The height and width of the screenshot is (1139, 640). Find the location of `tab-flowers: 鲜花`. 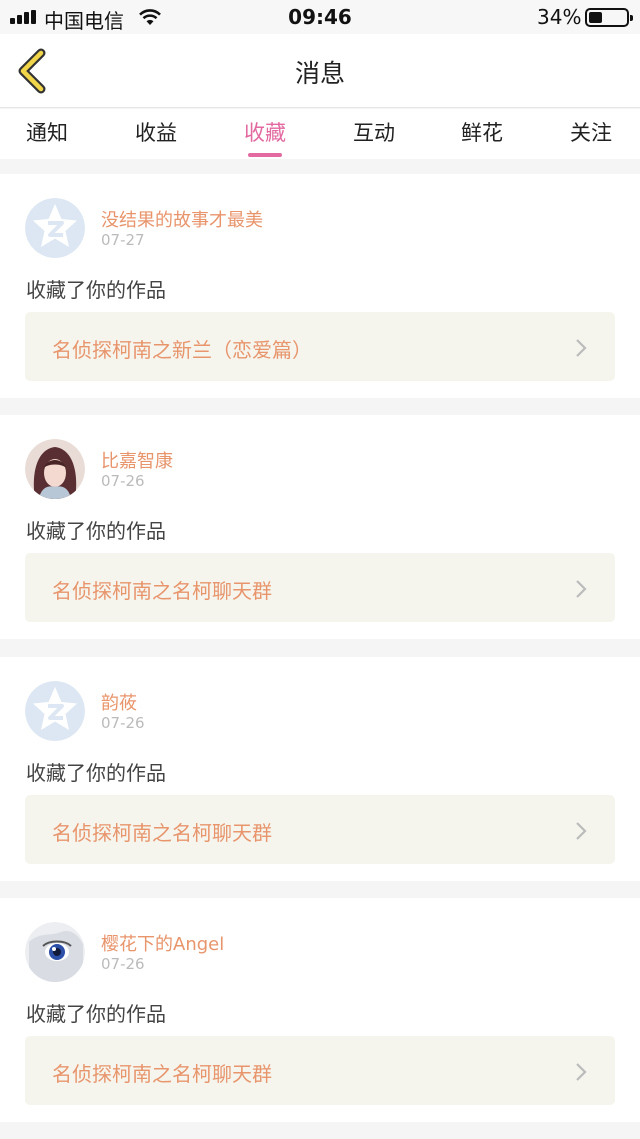

tab-flowers: 鲜花 is located at coordinates (482, 137).